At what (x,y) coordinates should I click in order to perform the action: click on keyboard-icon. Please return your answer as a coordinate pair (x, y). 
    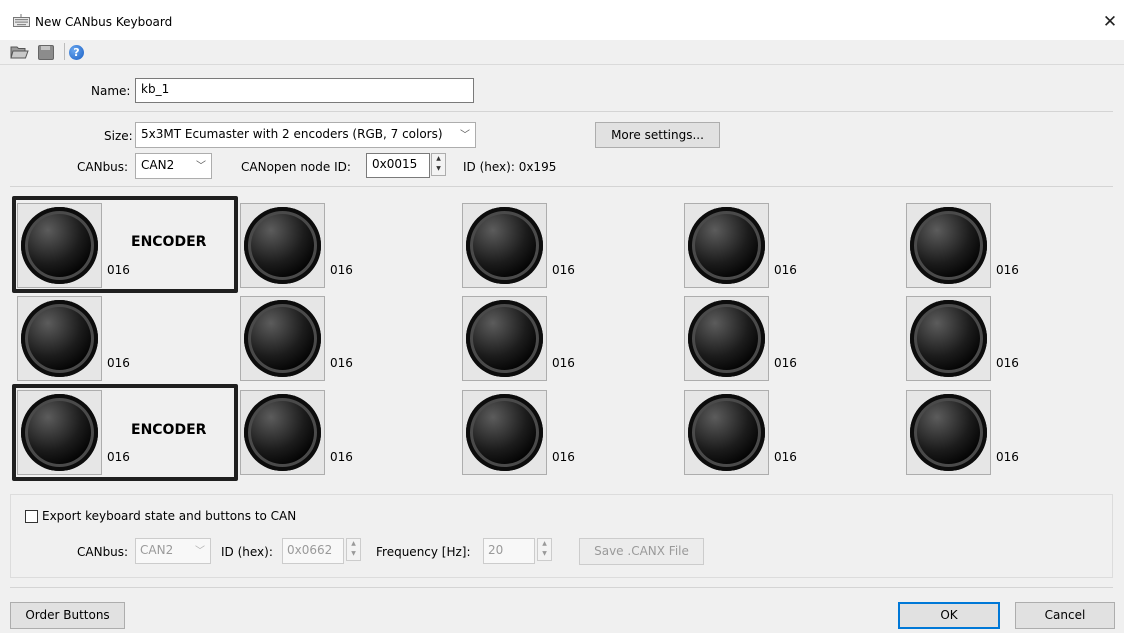
    Looking at the image, I should click on (21, 20).